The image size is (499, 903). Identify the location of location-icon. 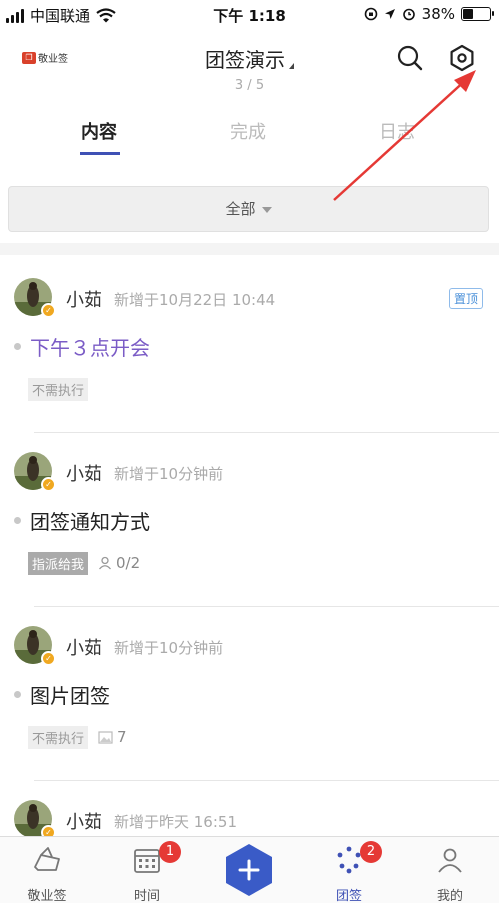
(389, 14).